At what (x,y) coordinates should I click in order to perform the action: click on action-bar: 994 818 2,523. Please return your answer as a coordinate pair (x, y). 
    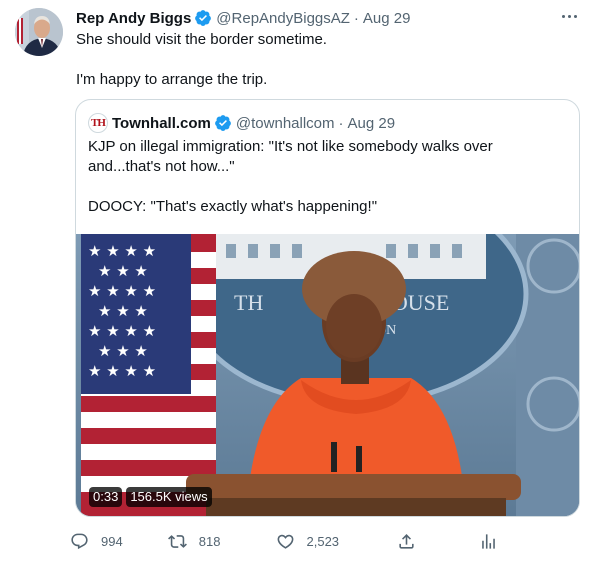
    Looking at the image, I should click on (290, 541).